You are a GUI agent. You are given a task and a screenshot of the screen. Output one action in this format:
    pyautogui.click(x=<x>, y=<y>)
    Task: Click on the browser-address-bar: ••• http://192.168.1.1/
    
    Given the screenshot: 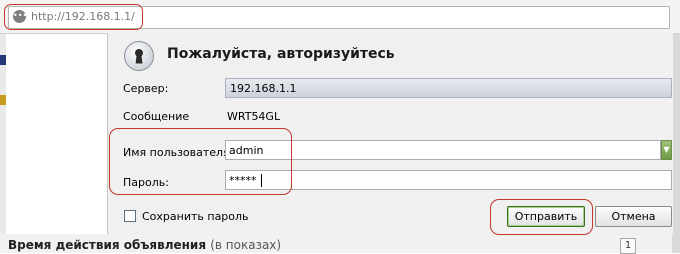 What is the action you would take?
    pyautogui.click(x=340, y=17)
    